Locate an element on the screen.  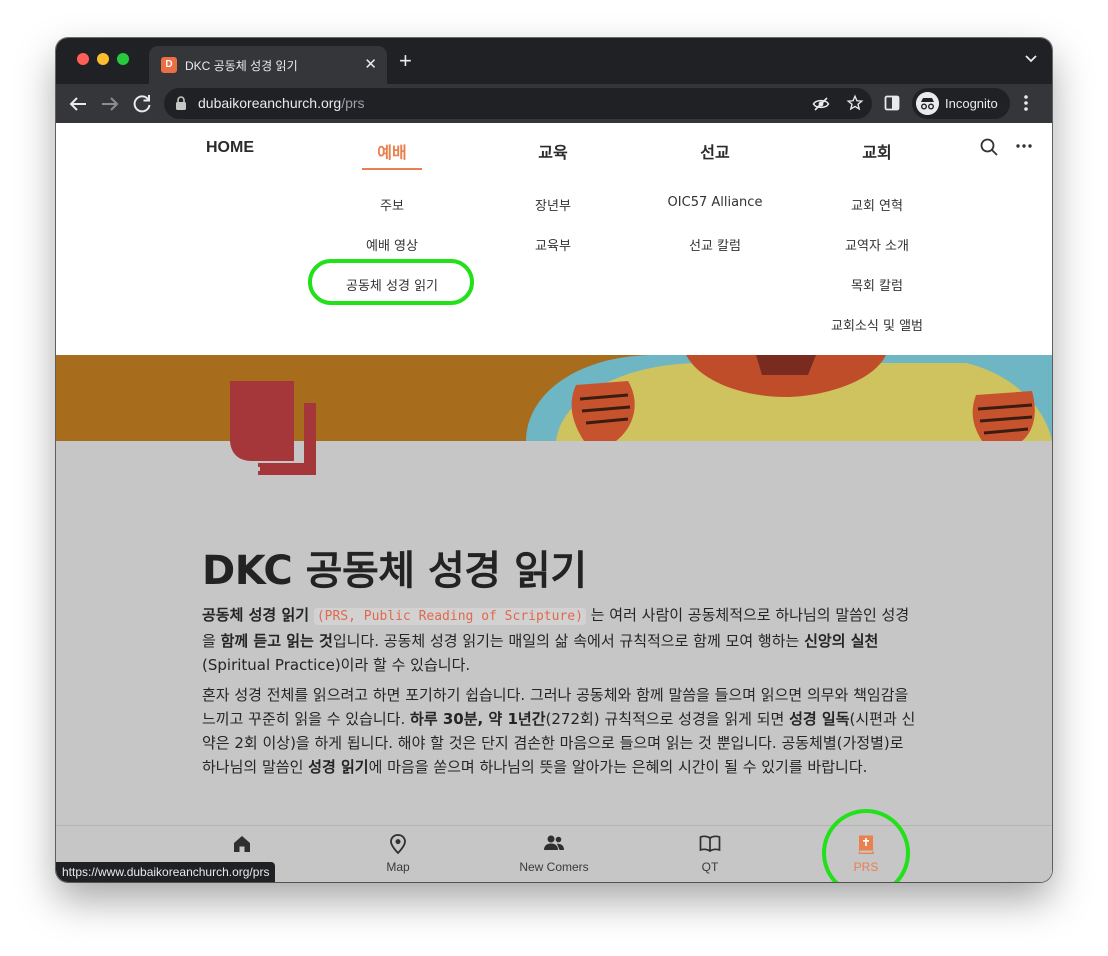
search-icon is located at coordinates (989, 147).